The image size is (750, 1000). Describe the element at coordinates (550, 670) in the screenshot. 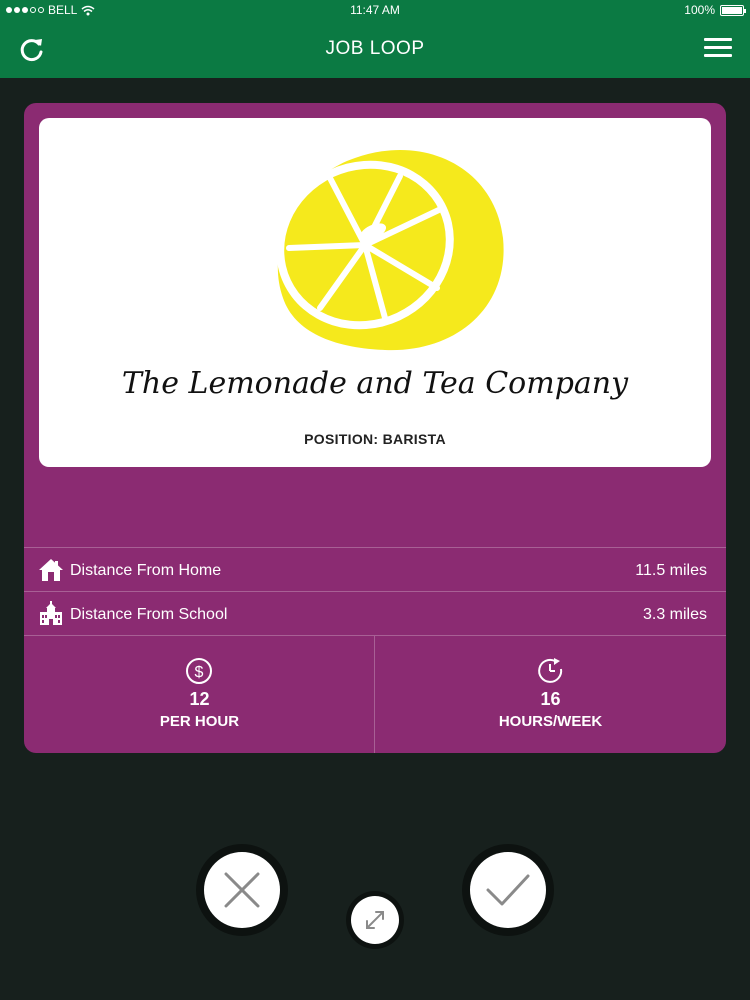

I see `clock-icon` at that location.